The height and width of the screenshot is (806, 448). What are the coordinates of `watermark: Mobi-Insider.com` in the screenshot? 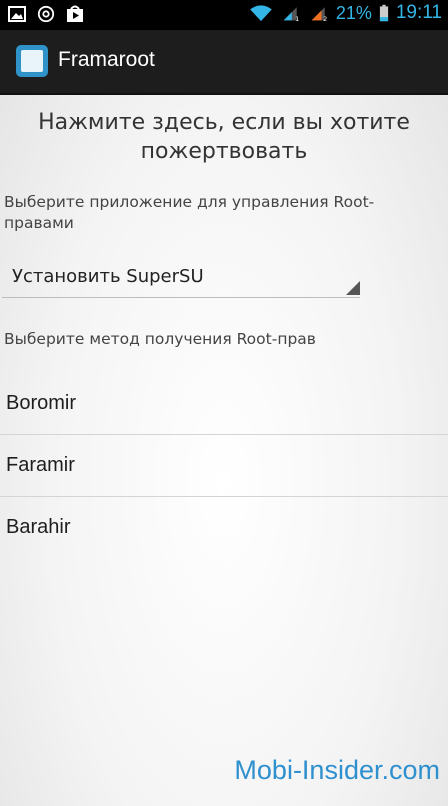 It's located at (337, 770).